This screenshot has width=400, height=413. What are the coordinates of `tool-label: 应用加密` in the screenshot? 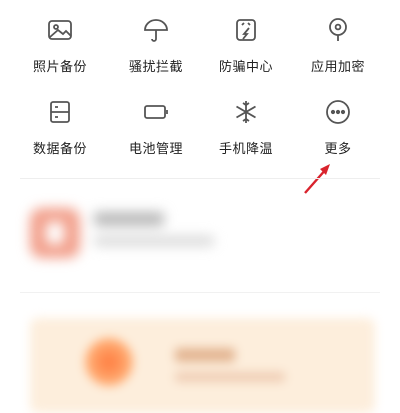 It's located at (337, 67).